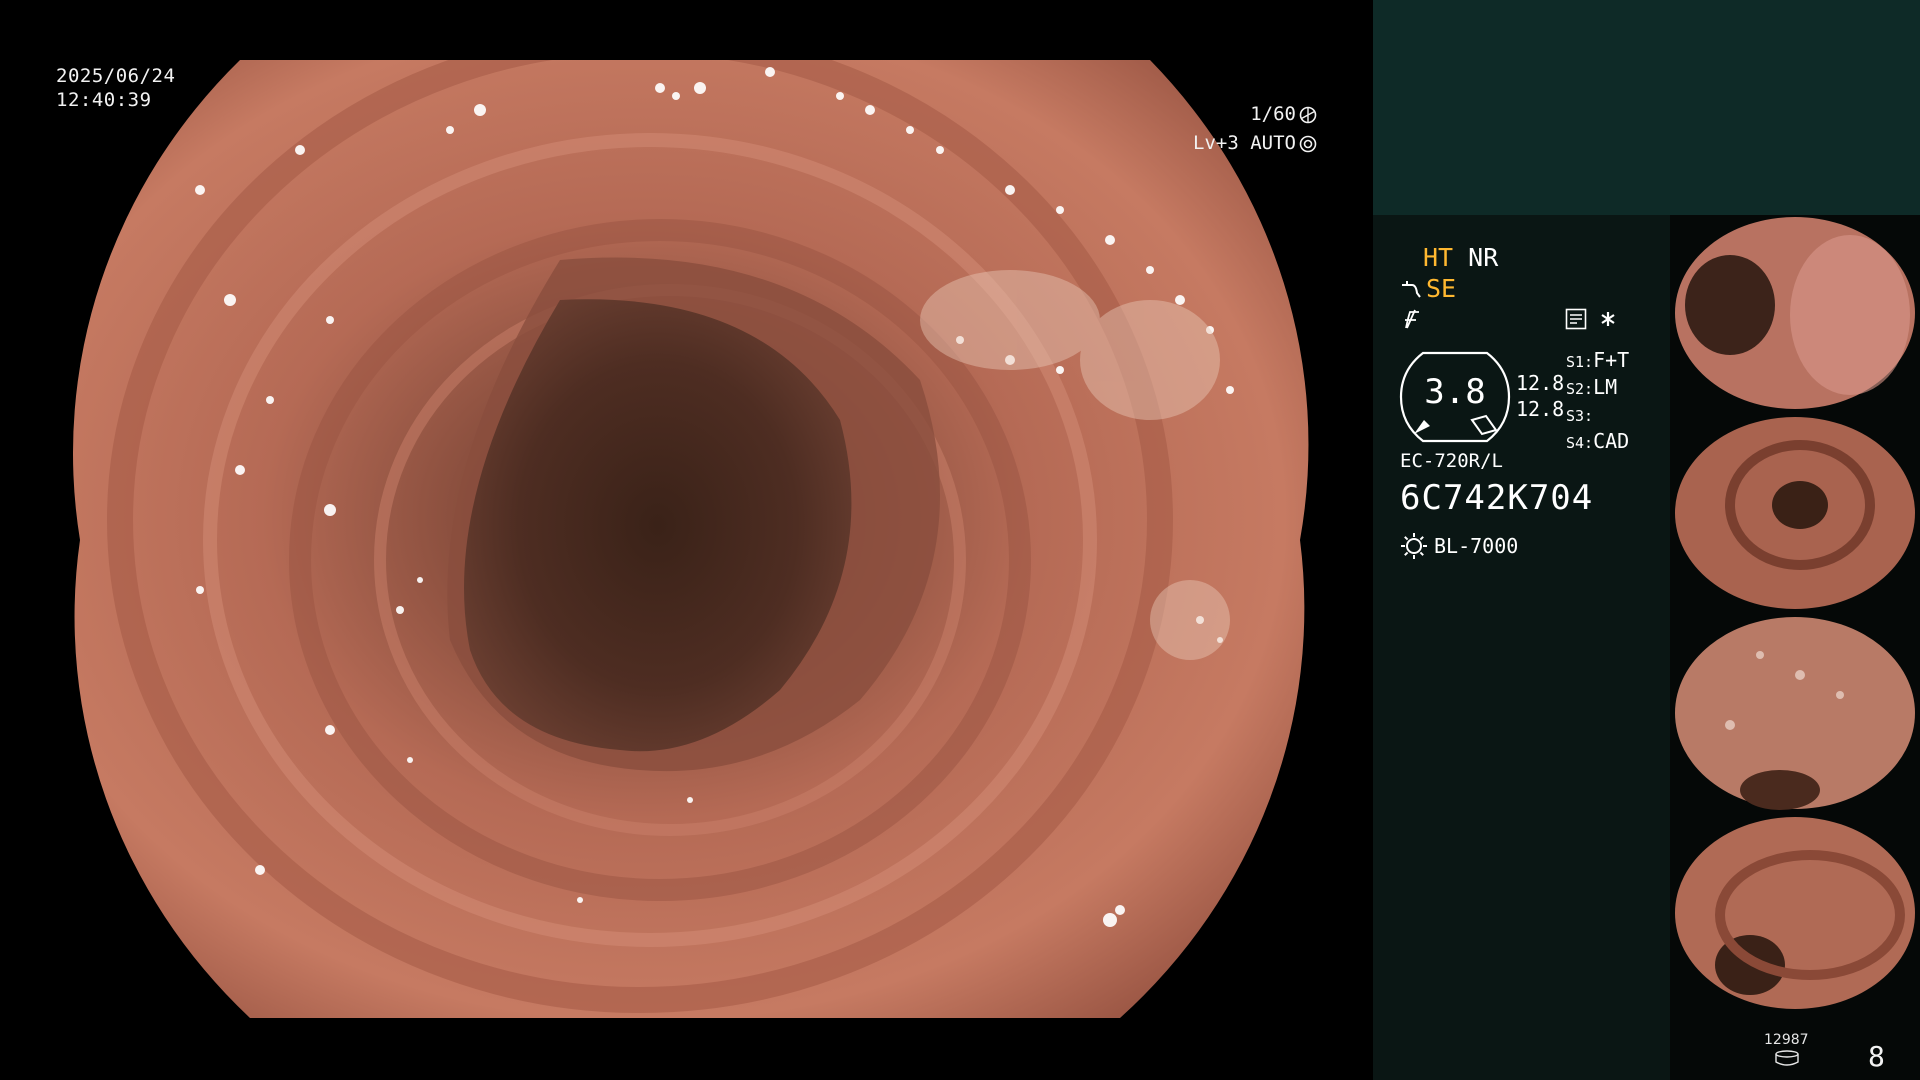 This screenshot has height=1080, width=1920. Describe the element at coordinates (1540, 396) in the screenshot. I see `scope-numbers: 12.8 12.8` at that location.